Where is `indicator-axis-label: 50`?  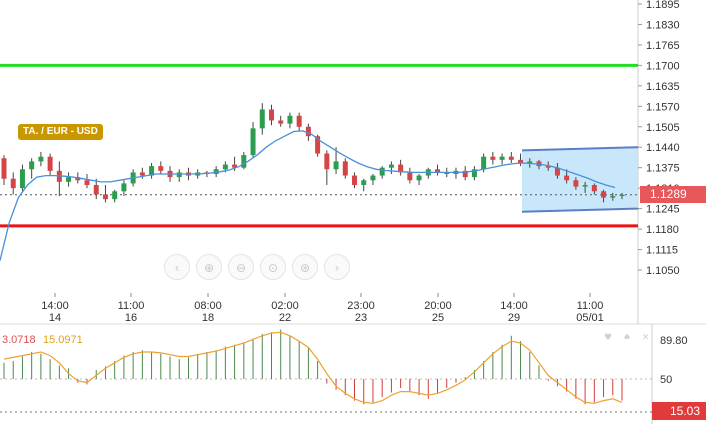
indicator-axis-label: 50 is located at coordinates (666, 380).